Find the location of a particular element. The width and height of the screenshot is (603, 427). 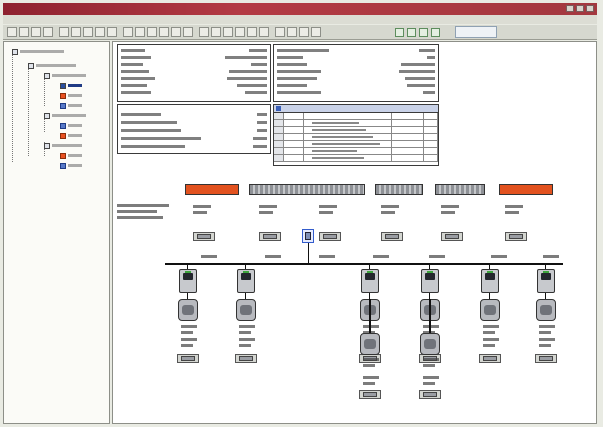

maximize-icon is located at coordinates (580, 8).